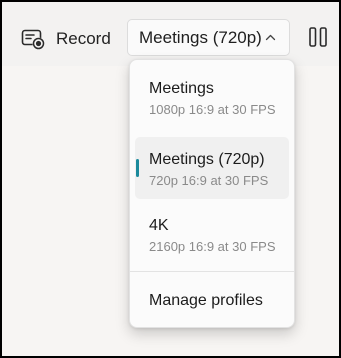  Describe the element at coordinates (209, 180) in the screenshot. I see `profile-option-subtitle: 720p 16:9 at 30 FPS` at that location.